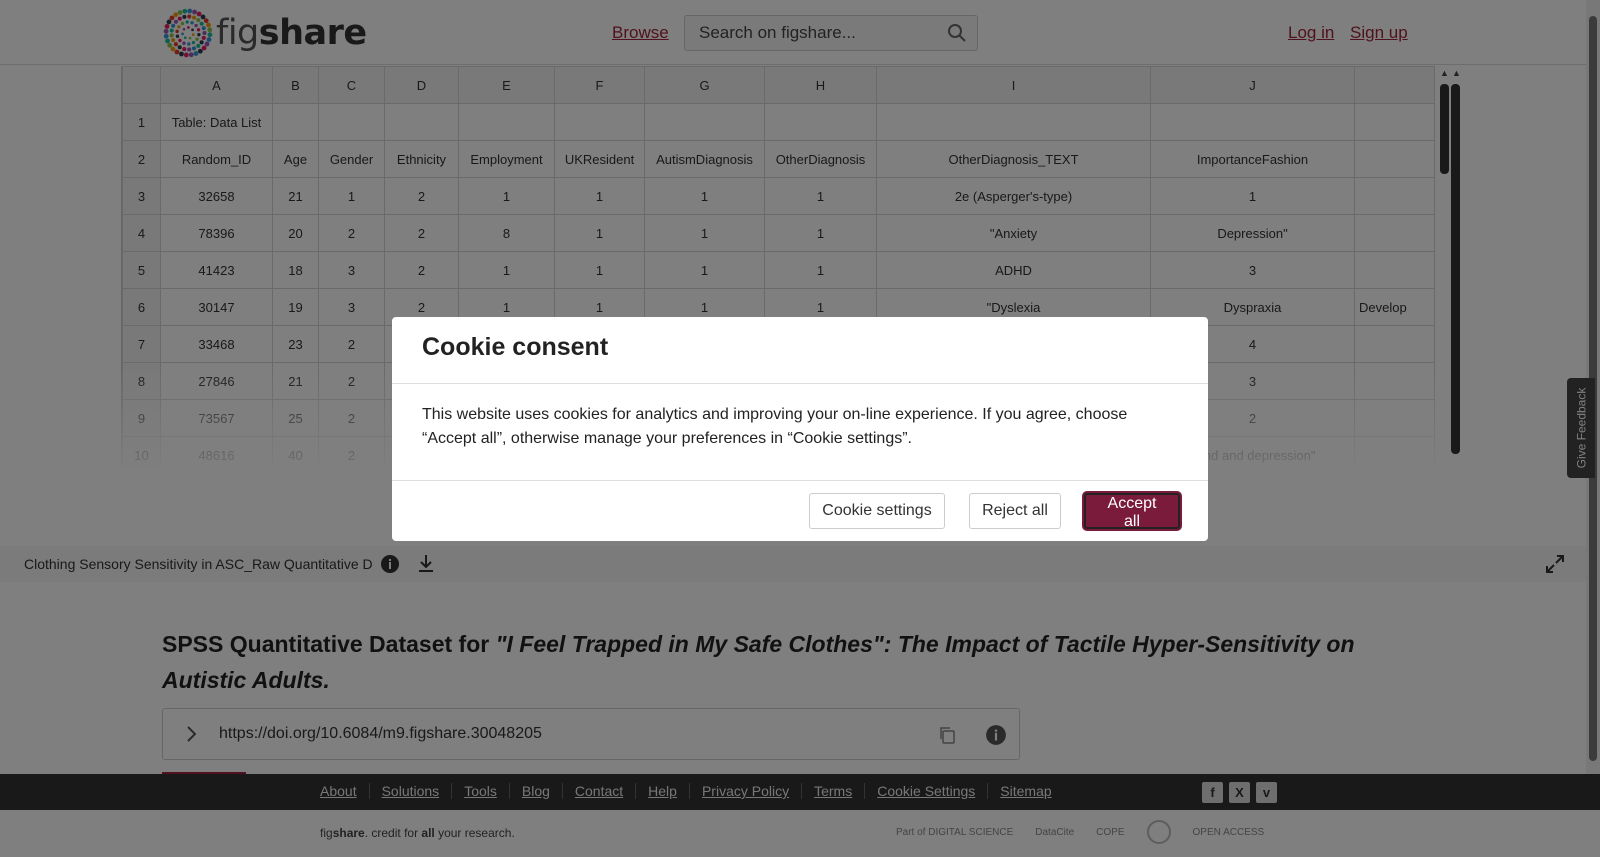 This screenshot has height=857, width=1600. What do you see at coordinates (515, 347) in the screenshot?
I see `dialog-title: Cookie consent` at bounding box center [515, 347].